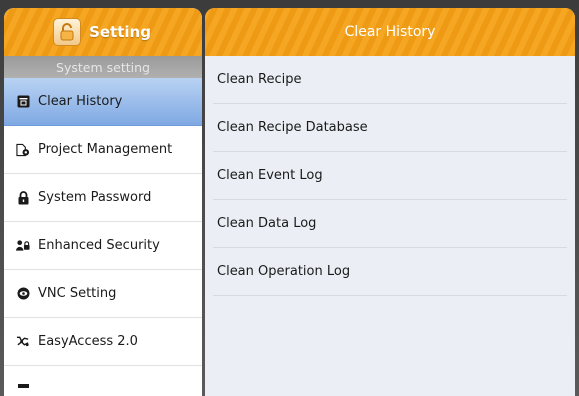  I want to click on setting-label: Setting, so click(120, 32).